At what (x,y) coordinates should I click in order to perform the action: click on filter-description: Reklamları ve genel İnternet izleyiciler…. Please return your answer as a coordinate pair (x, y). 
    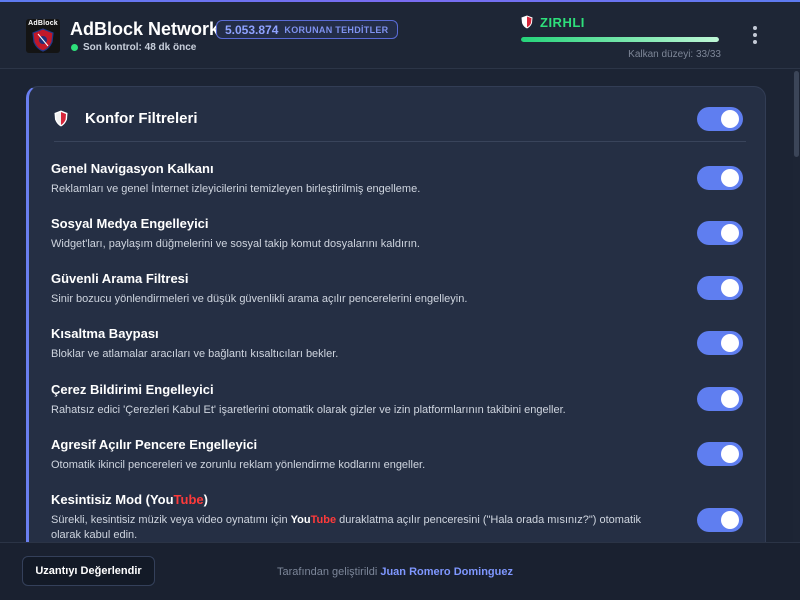
    Looking at the image, I should click on (236, 189).